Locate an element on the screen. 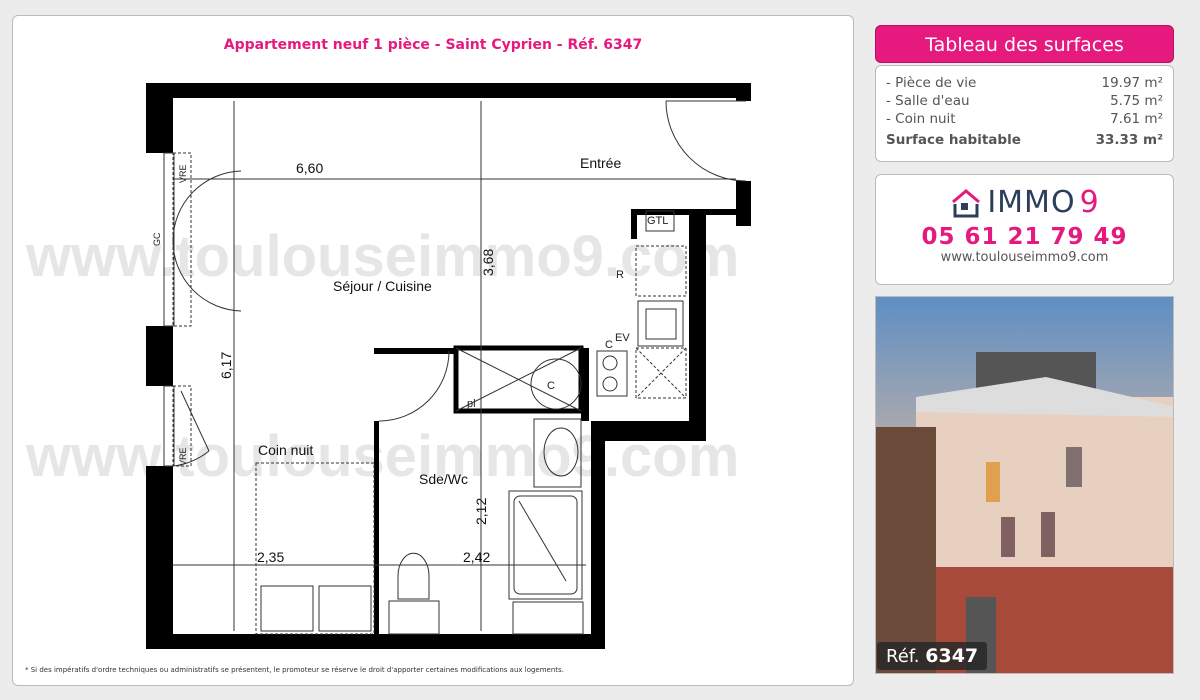 This screenshot has height=700, width=1200. surface-row: - Pièce de vie 19.97 m² is located at coordinates (1024, 83).